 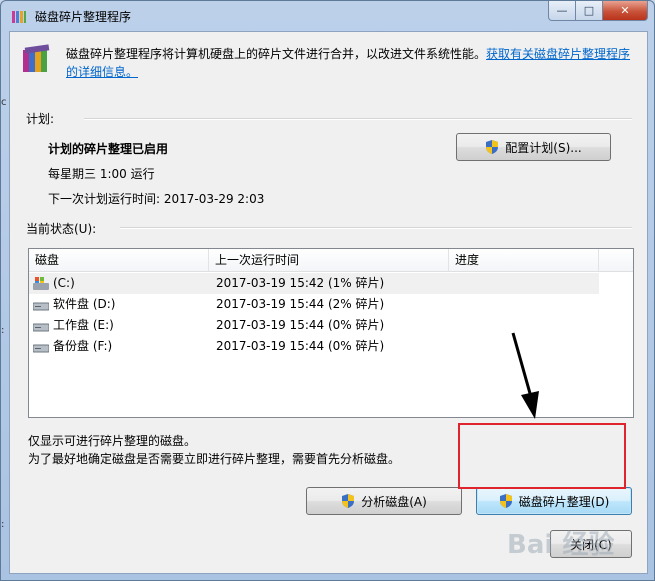 I want to click on baidu-jingyan-watermark: Bai 经验, so click(x=560, y=544).